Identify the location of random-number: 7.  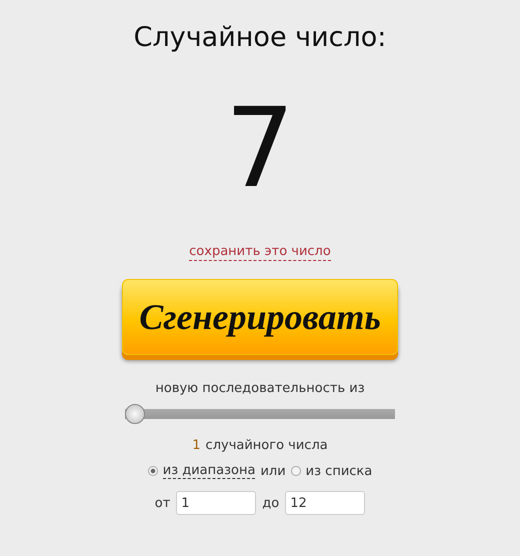
(260, 148).